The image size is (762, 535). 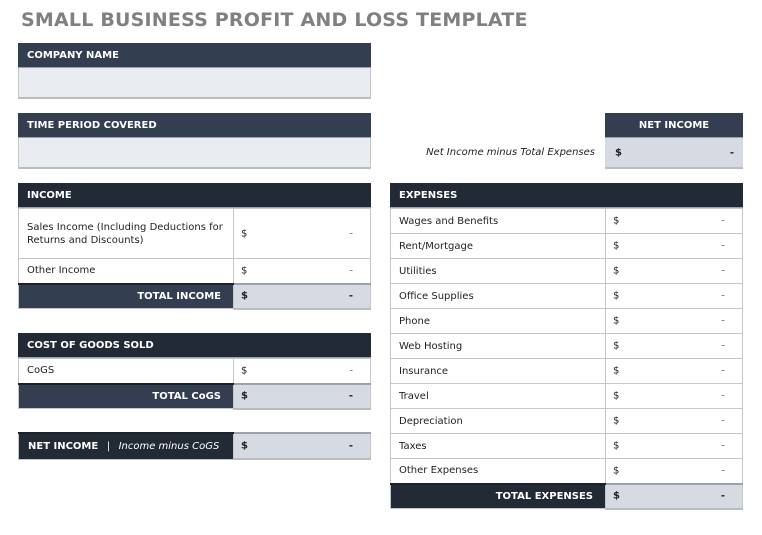 I want to click on cogs-label: CoGS, so click(x=126, y=371).